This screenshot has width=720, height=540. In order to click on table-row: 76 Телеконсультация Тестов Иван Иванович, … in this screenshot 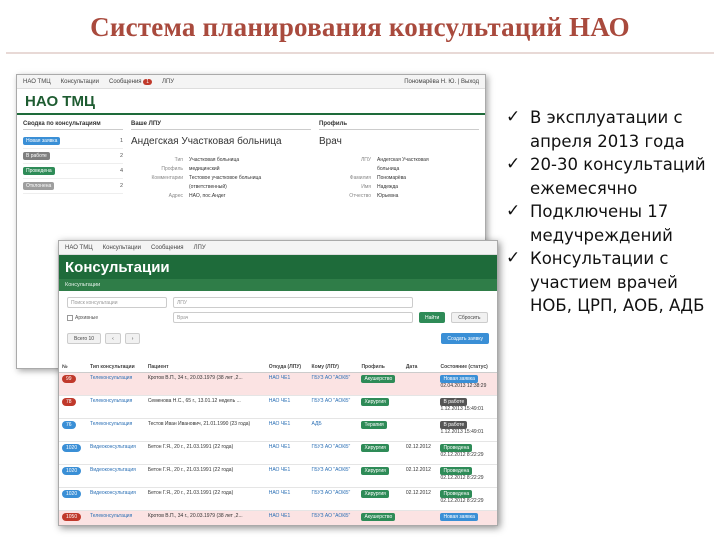, I will do `click(278, 430)`.